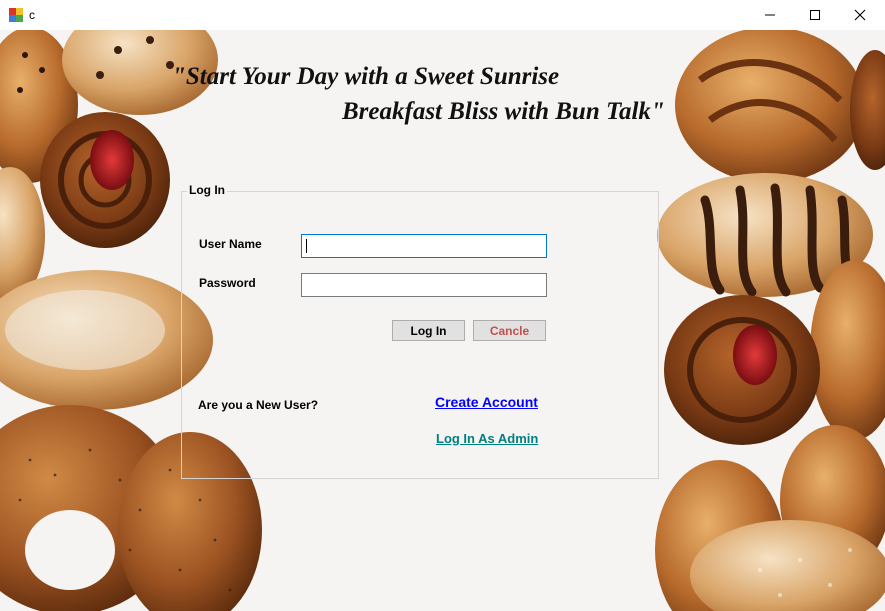  Describe the element at coordinates (207, 190) in the screenshot. I see `login-groupbox-title: Log In` at that location.